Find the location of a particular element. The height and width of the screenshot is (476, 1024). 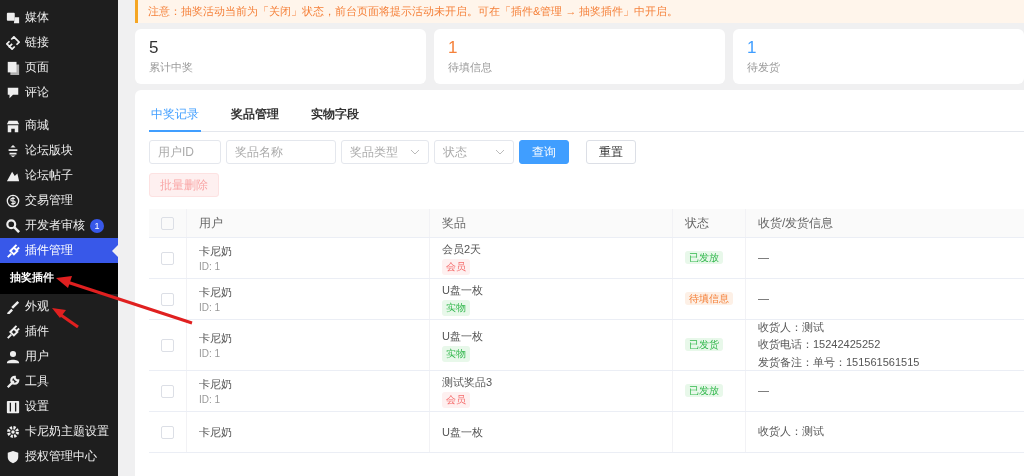

wrench-icon is located at coordinates (13, 381).